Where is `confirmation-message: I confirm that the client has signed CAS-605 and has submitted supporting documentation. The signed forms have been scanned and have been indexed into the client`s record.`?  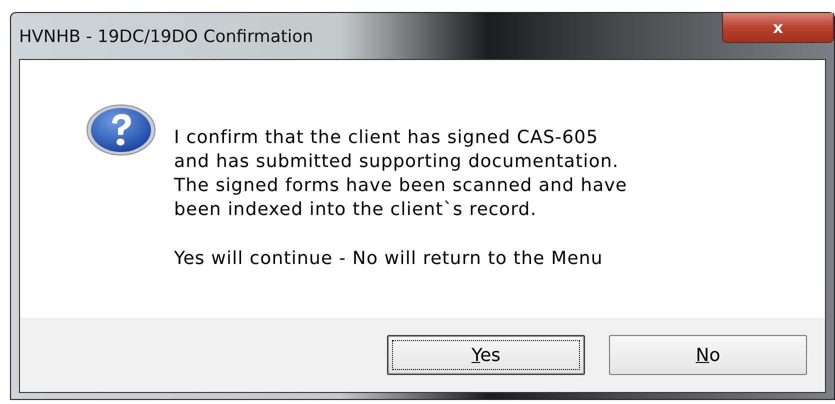 confirmation-message: I confirm that the client has signed CAS-605 and has submitted supporting documentation. The signed forms have been scanned and have been indexed into the client`s record. is located at coordinates (401, 174).